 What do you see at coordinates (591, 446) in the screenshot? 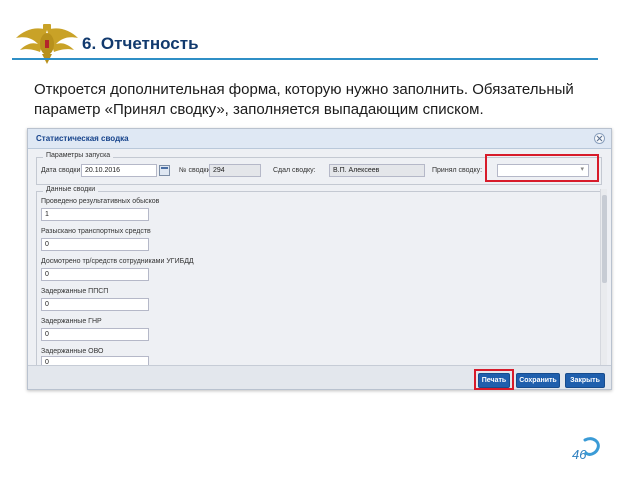
I see `page-swirl-icon` at bounding box center [591, 446].